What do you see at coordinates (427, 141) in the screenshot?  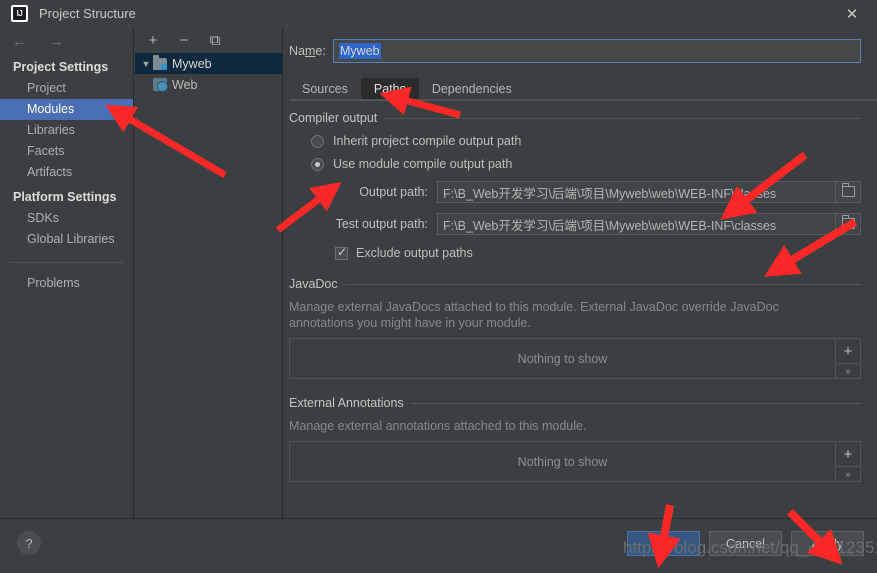 I see `radio-label: Inherit project compile output path` at bounding box center [427, 141].